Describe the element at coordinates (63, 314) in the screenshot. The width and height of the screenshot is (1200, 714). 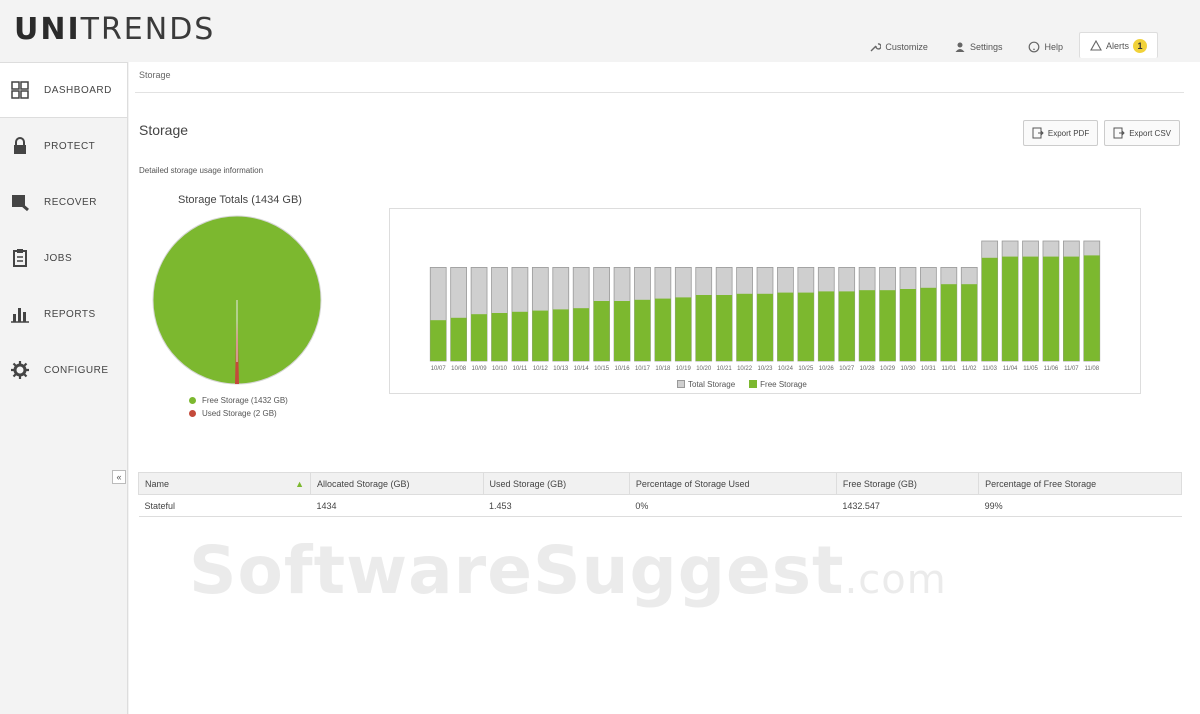
I see `sidebar-item-reports: REPORTS` at that location.